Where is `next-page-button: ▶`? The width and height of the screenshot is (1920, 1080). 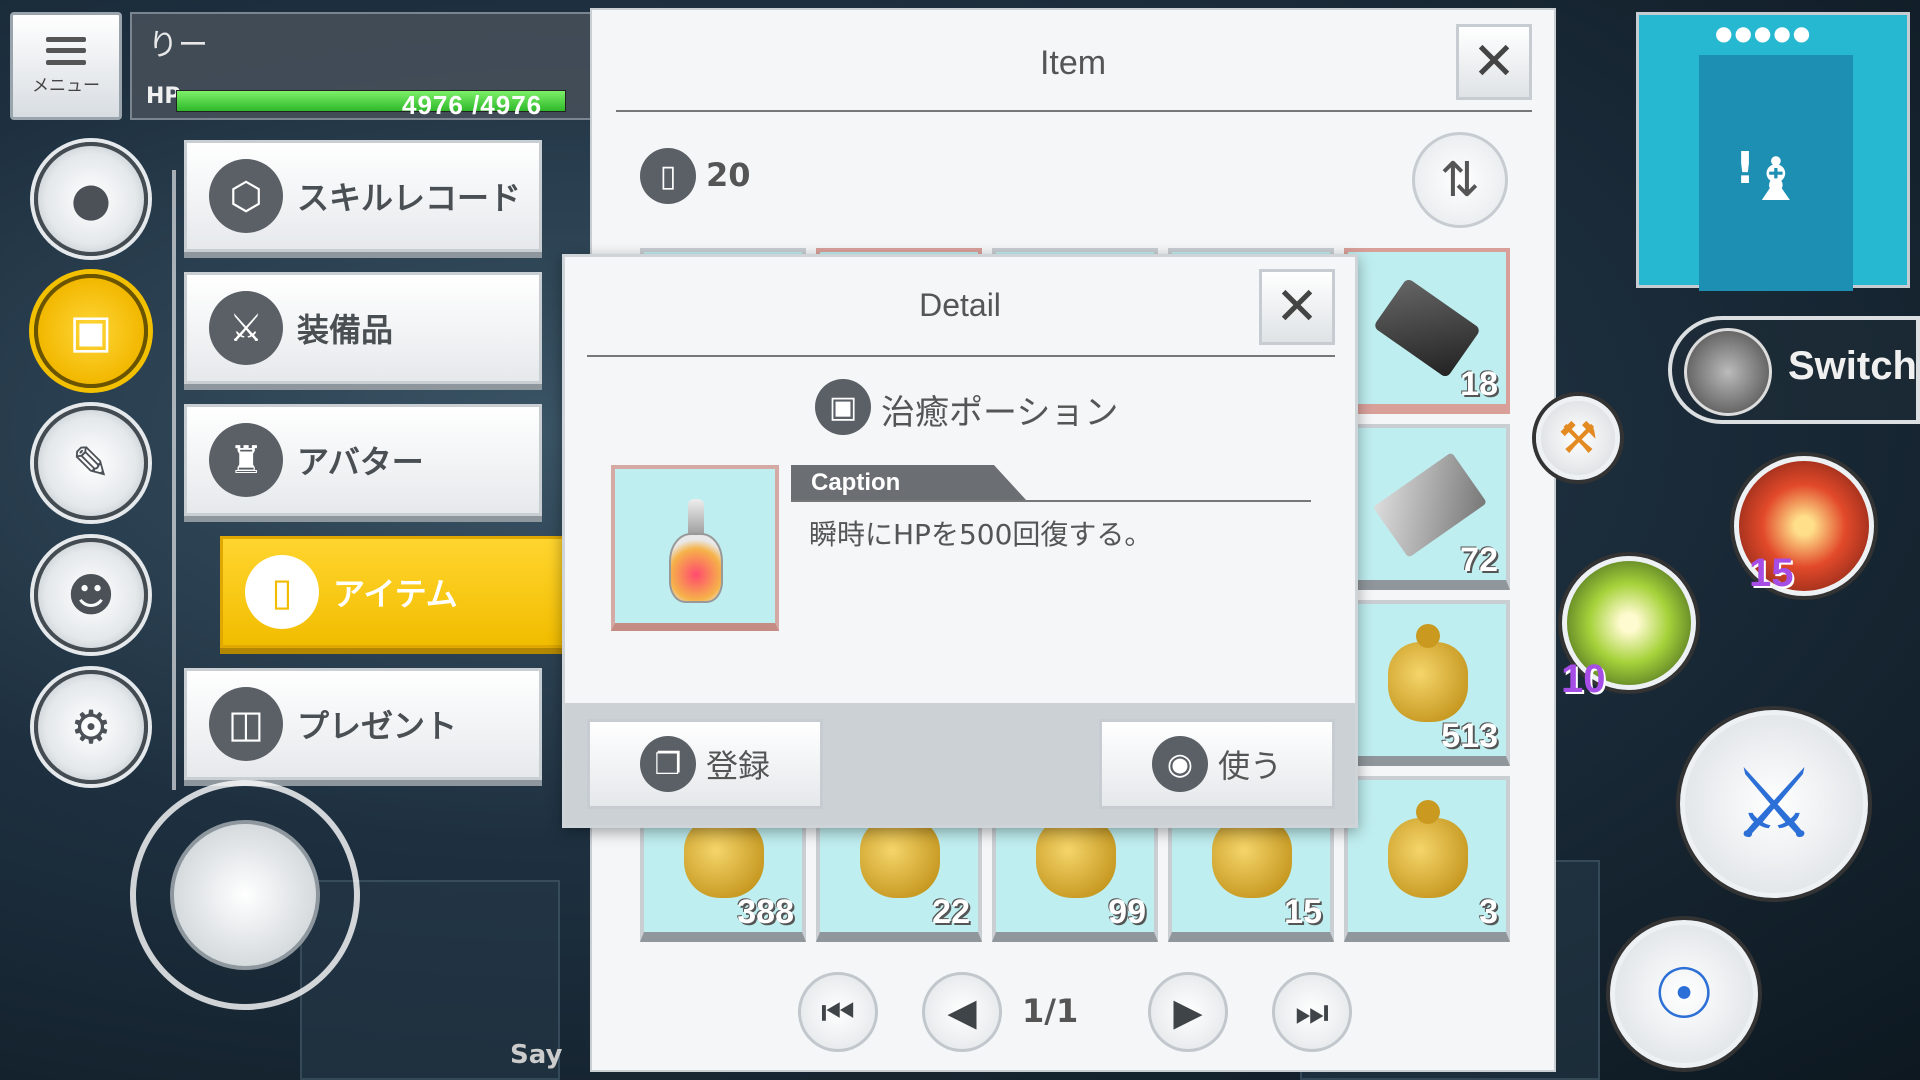 next-page-button: ▶ is located at coordinates (1188, 1012).